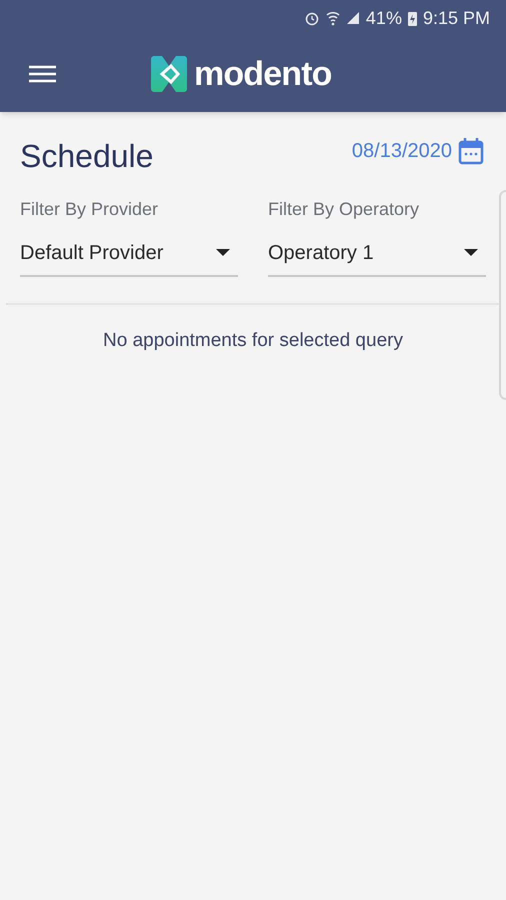 The image size is (506, 900). Describe the element at coordinates (418, 151) in the screenshot. I see `date-picker: 08/13/2020` at that location.